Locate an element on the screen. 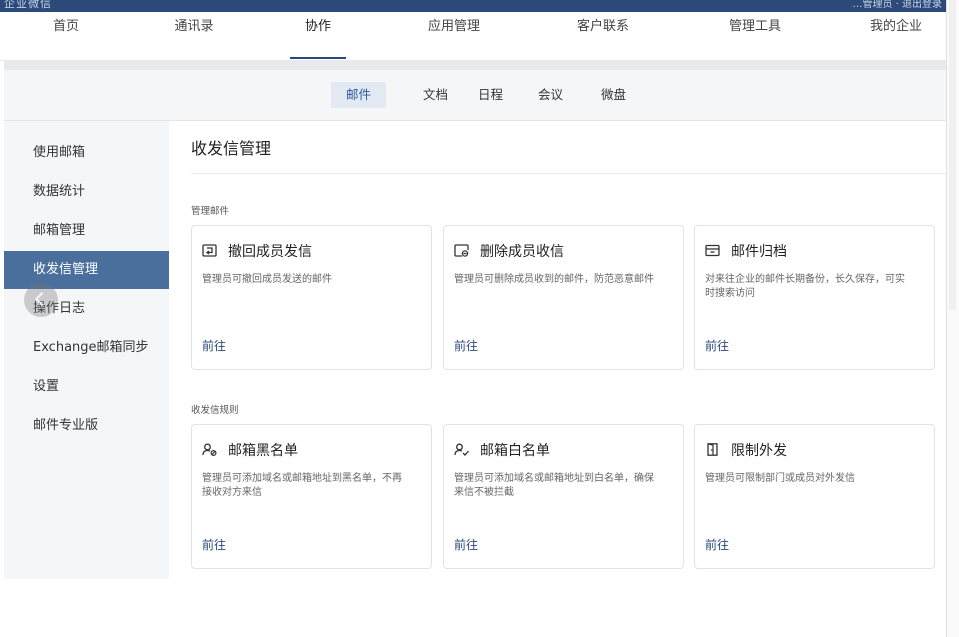  sidebar-item-settings: 设置 is located at coordinates (86, 387).